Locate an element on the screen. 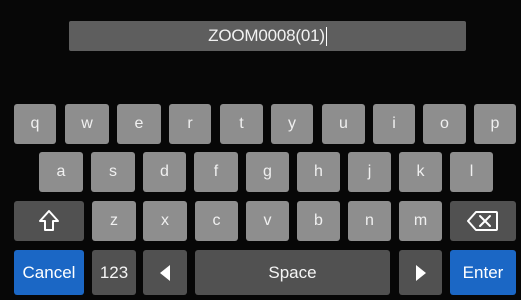 This screenshot has width=521, height=300. key-n: n is located at coordinates (369, 221).